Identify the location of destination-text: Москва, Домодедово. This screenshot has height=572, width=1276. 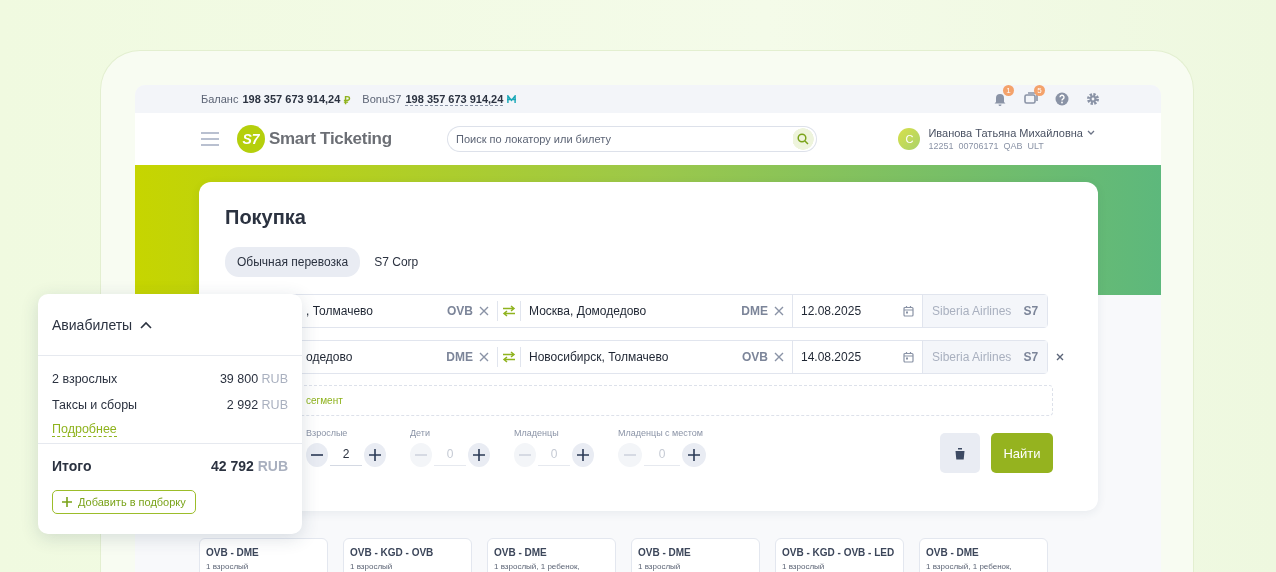
(632, 311).